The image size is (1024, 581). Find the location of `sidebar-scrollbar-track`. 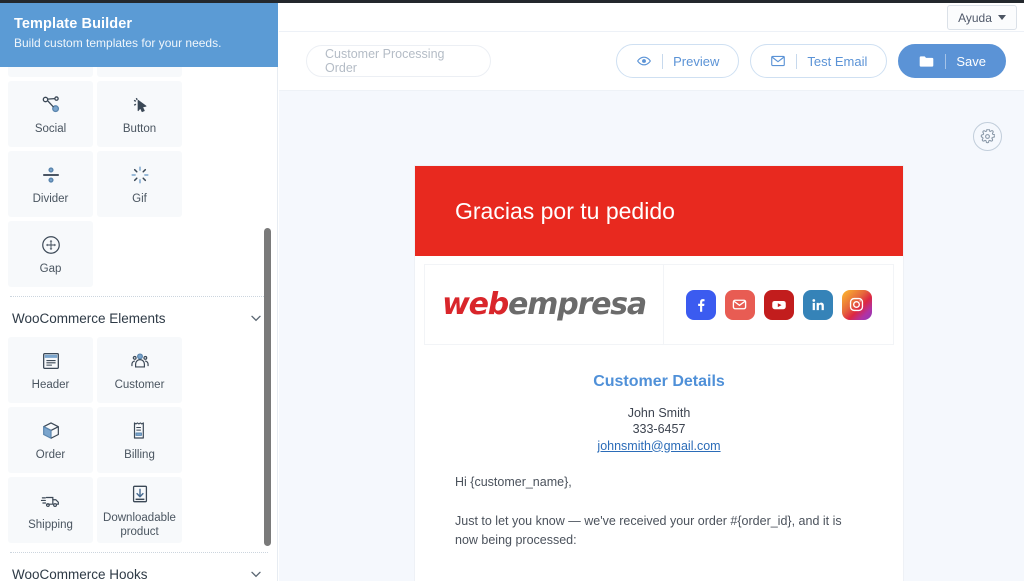

sidebar-scrollbar-track is located at coordinates (269, 293).